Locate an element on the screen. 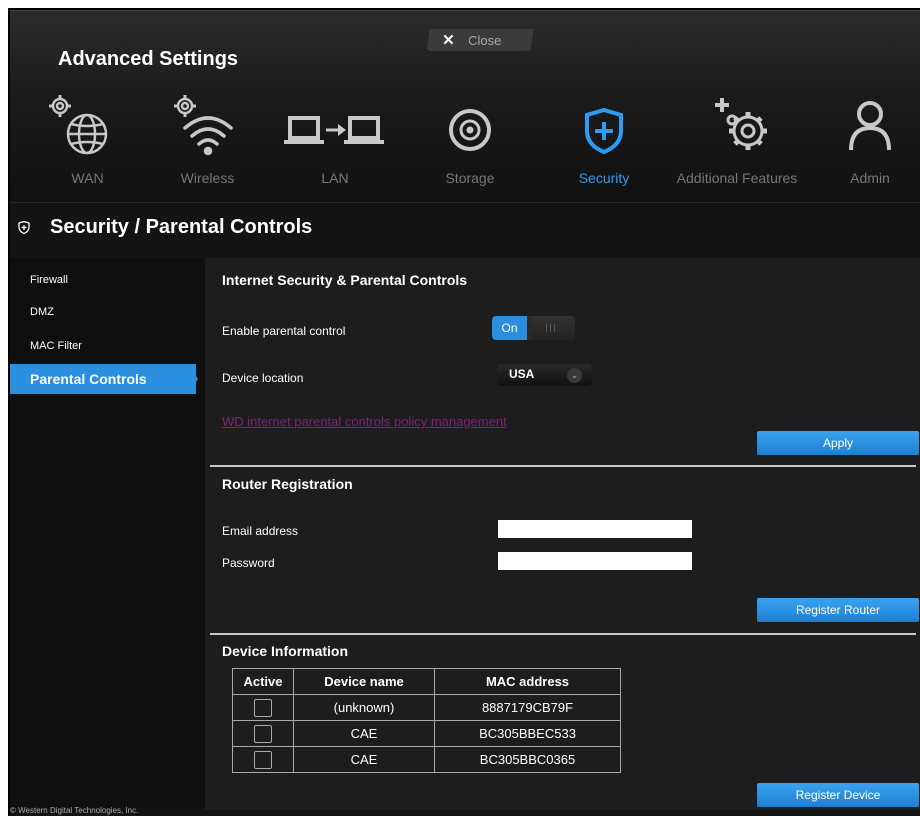 This screenshot has width=920, height=816. registration-heading: Router Registration is located at coordinates (287, 484).